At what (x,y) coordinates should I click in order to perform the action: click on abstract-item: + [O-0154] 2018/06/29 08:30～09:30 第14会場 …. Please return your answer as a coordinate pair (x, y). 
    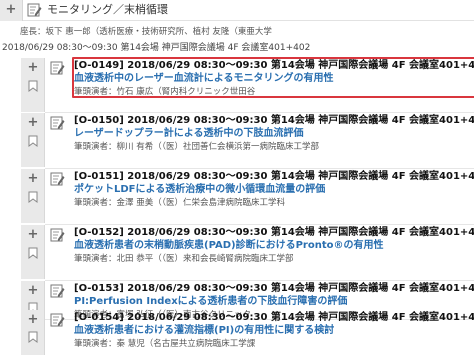
    Looking at the image, I should click on (247, 332).